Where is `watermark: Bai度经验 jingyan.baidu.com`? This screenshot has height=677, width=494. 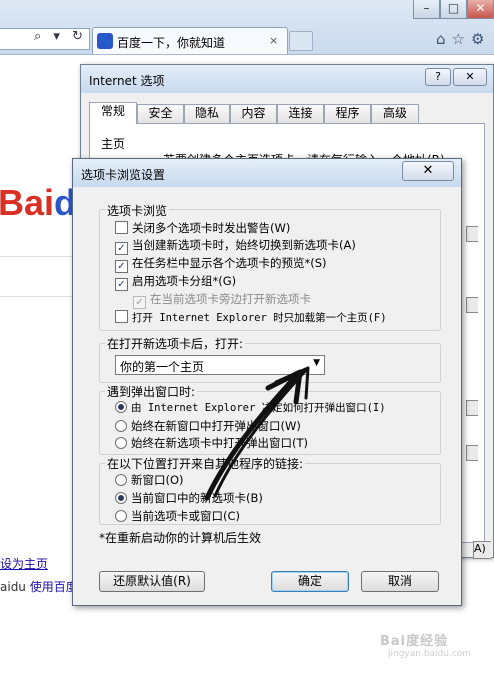 watermark: Bai度经验 jingyan.baidu.com is located at coordinates (426, 646).